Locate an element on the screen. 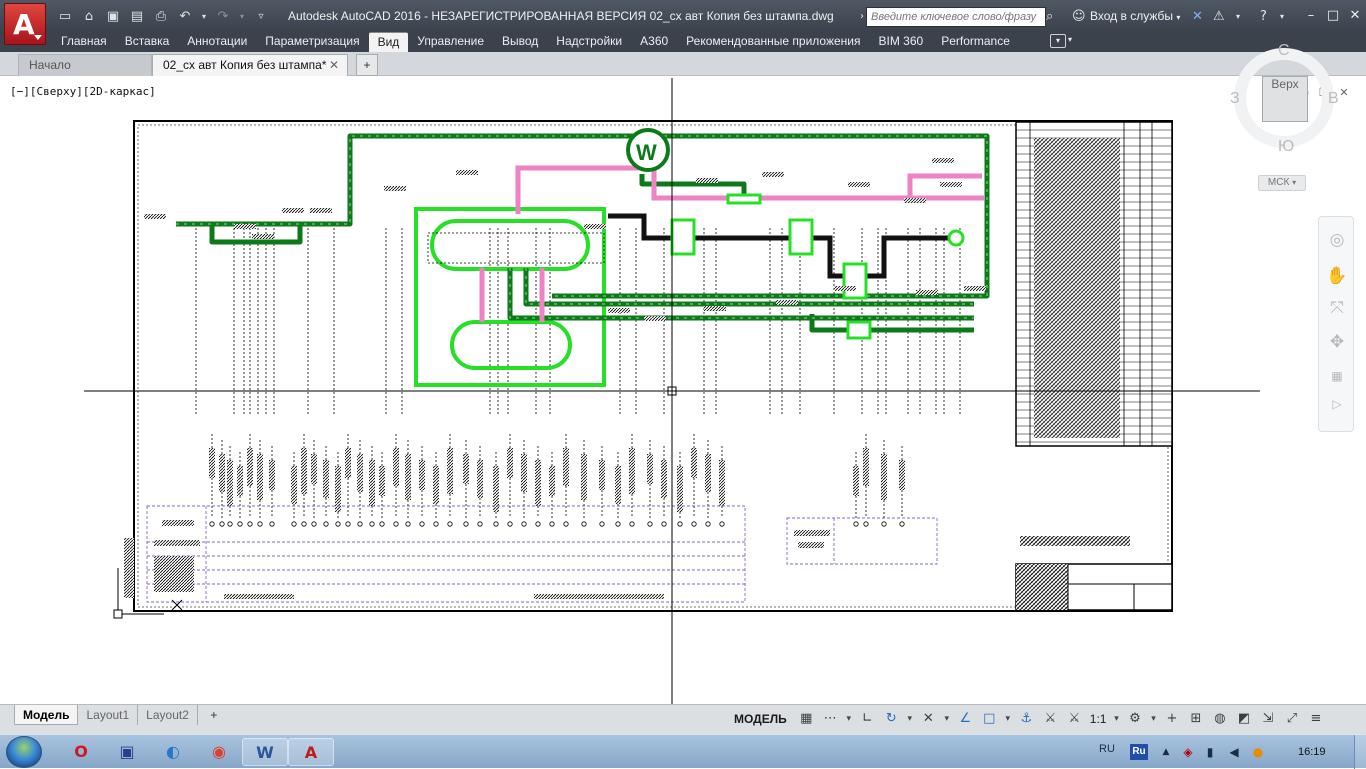  polar-tracking-icon: ↻ is located at coordinates (891, 719).